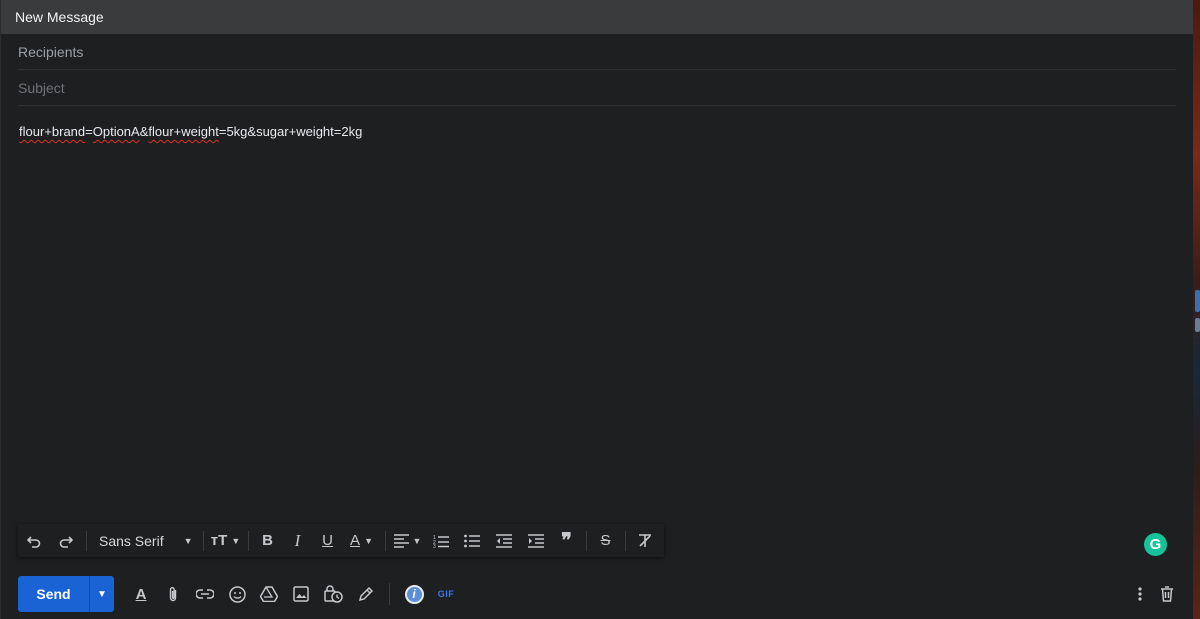  Describe the element at coordinates (34, 541) in the screenshot. I see `undo-icon` at that location.